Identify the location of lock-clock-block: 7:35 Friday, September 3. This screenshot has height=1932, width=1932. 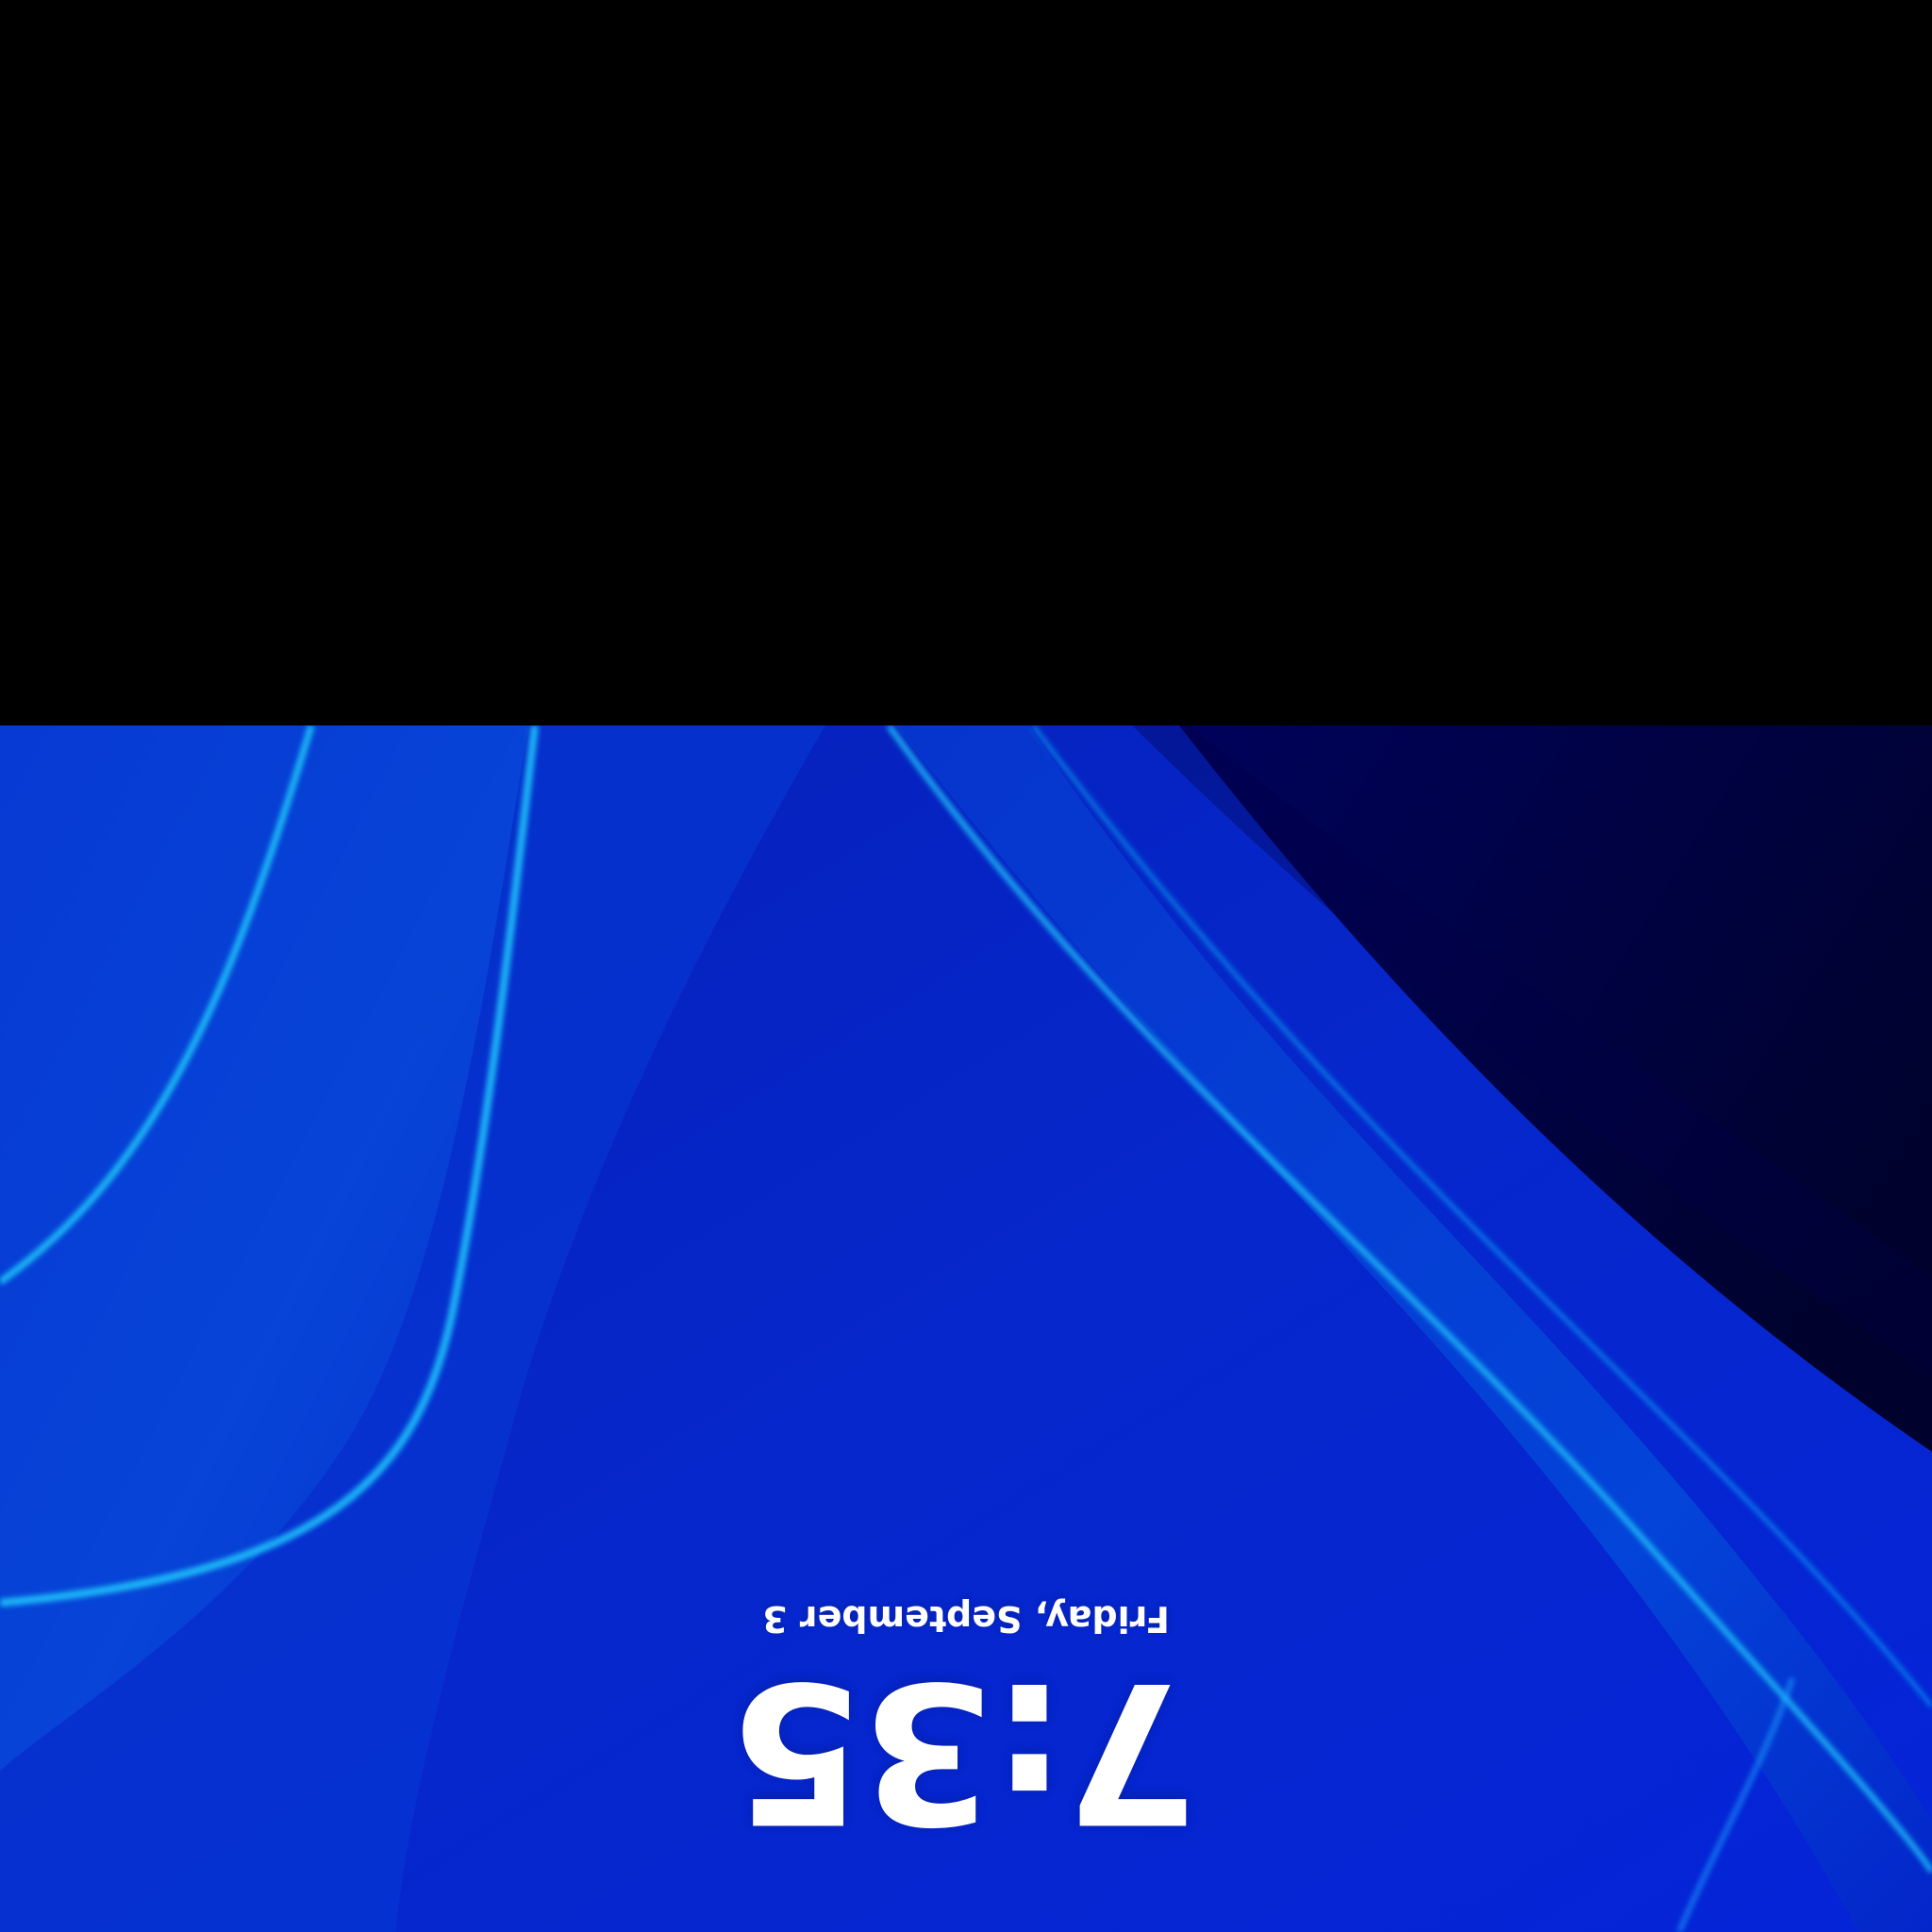
(966, 1731).